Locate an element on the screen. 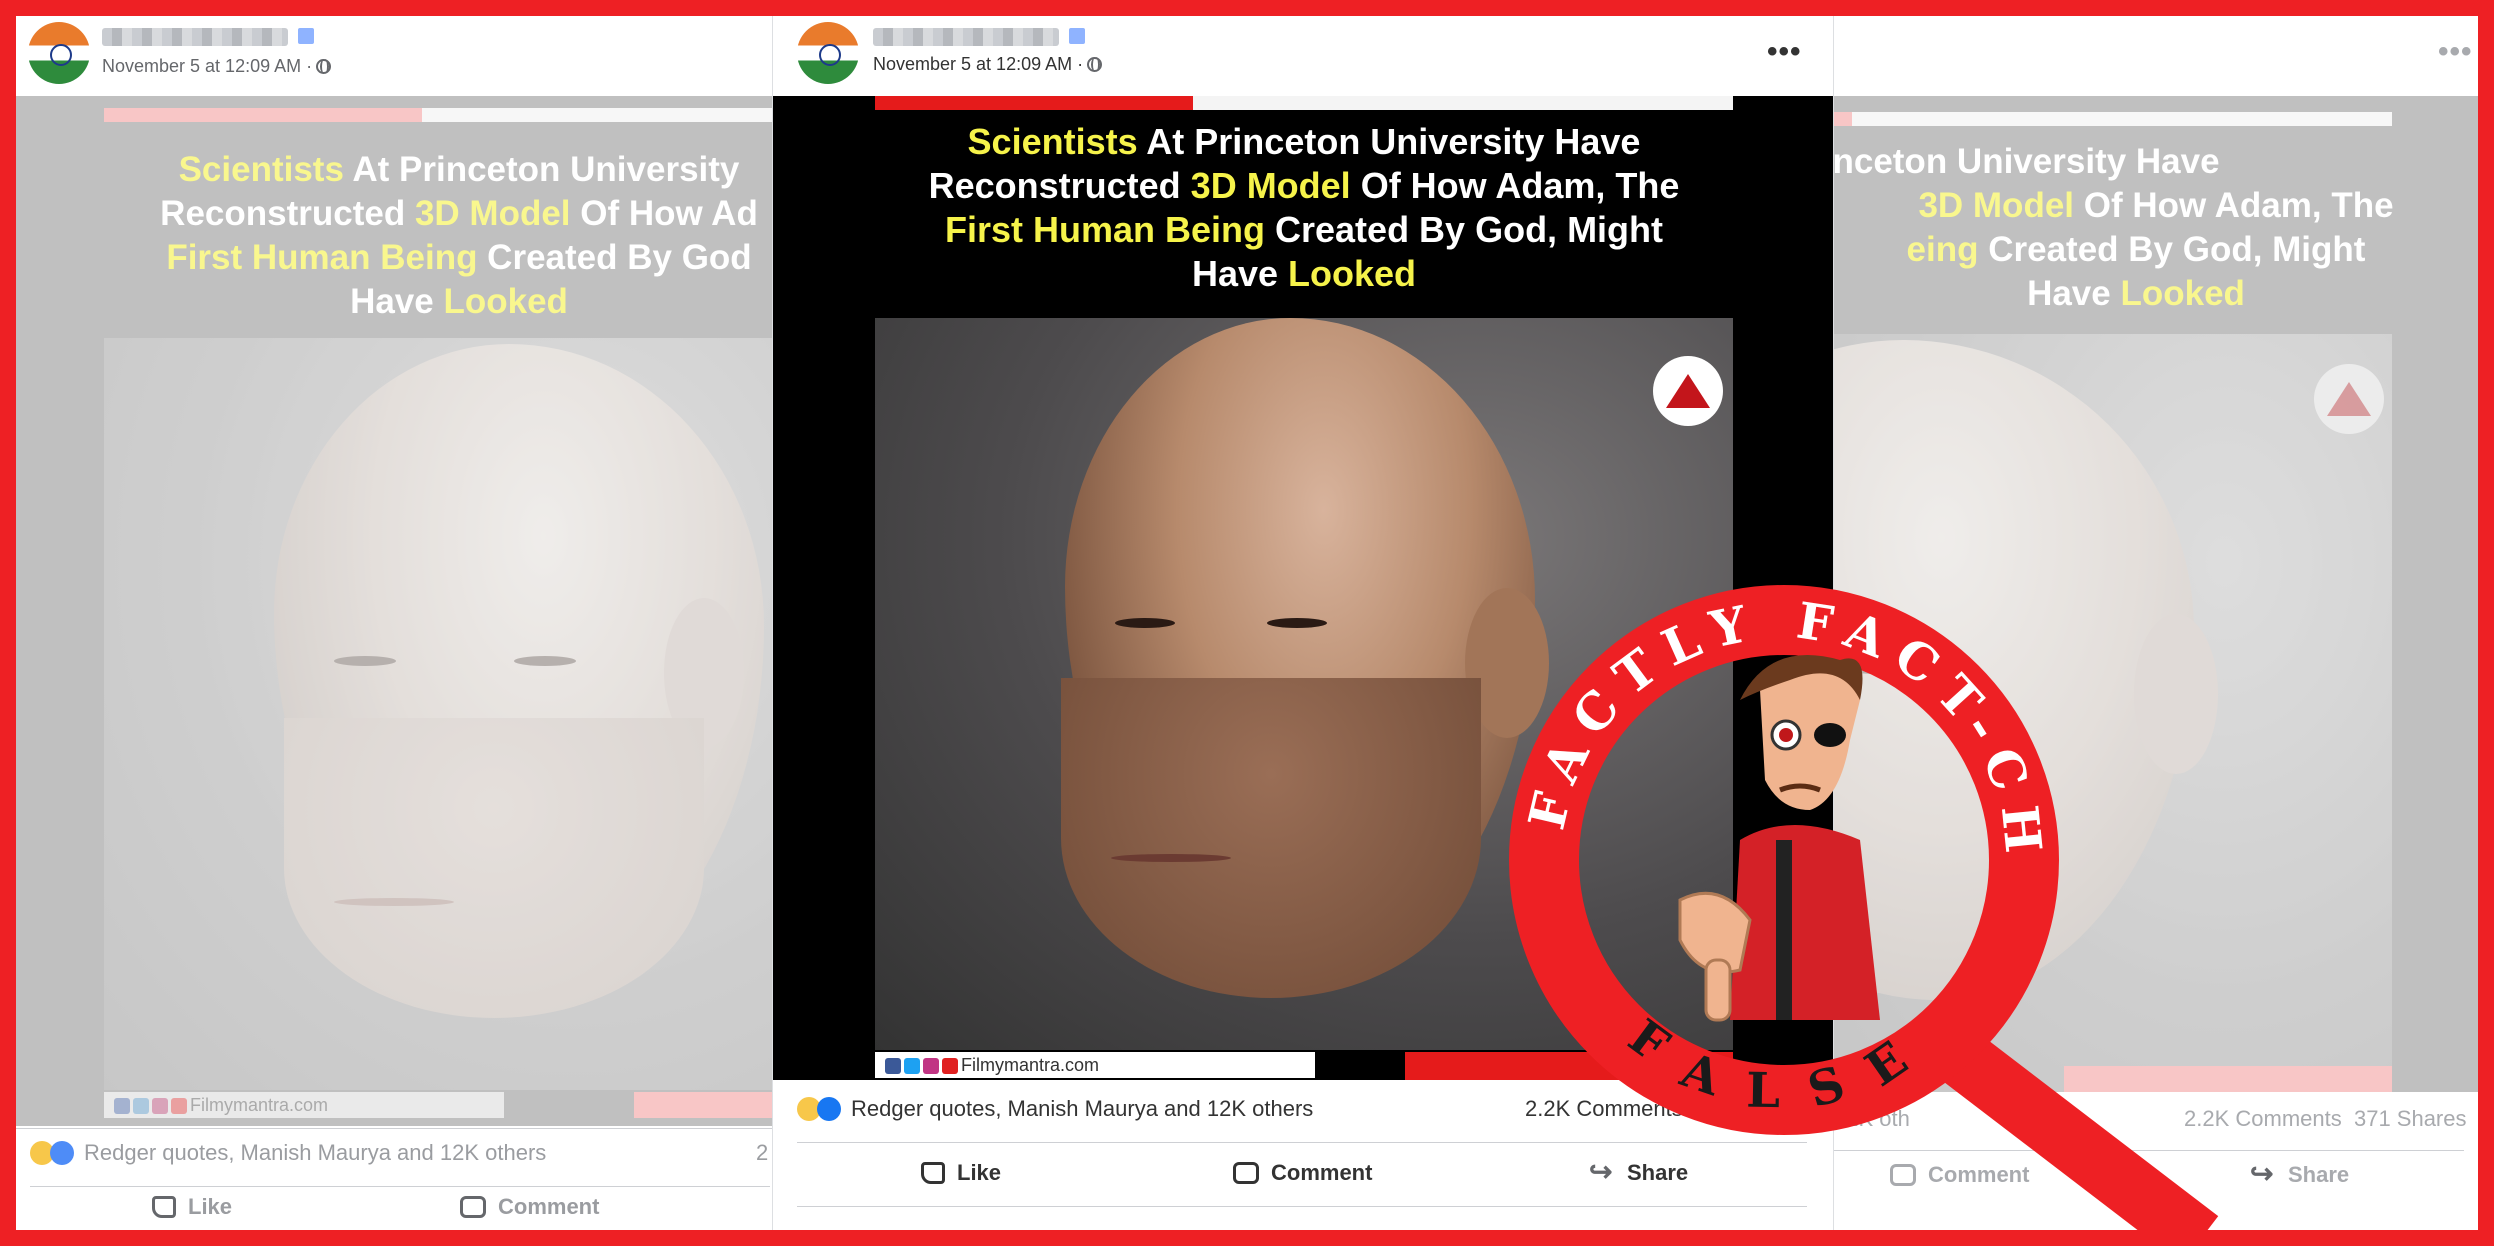  post-header: November 5 at 12:09 AM · ••• is located at coordinates (1303, 56).